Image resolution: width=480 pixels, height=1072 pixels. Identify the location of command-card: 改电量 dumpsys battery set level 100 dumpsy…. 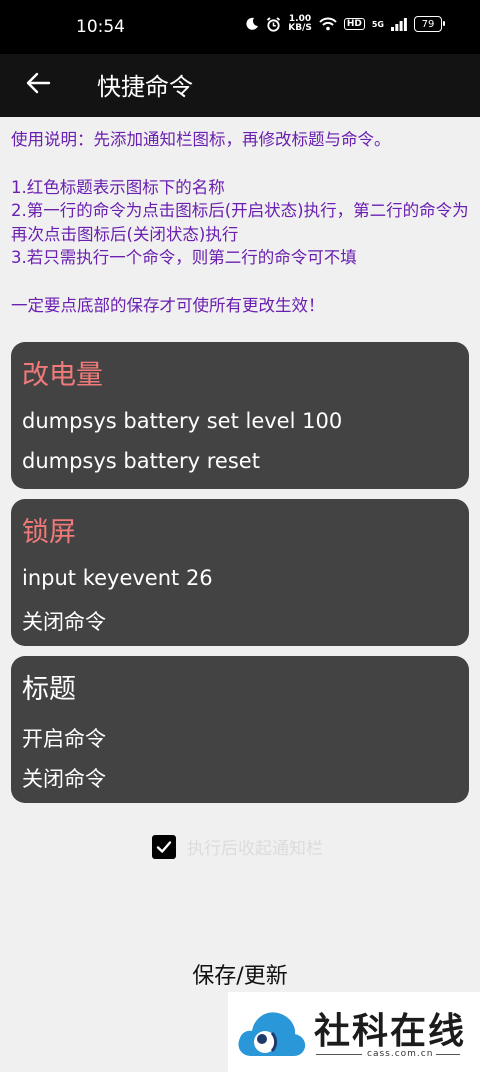
(240, 415).